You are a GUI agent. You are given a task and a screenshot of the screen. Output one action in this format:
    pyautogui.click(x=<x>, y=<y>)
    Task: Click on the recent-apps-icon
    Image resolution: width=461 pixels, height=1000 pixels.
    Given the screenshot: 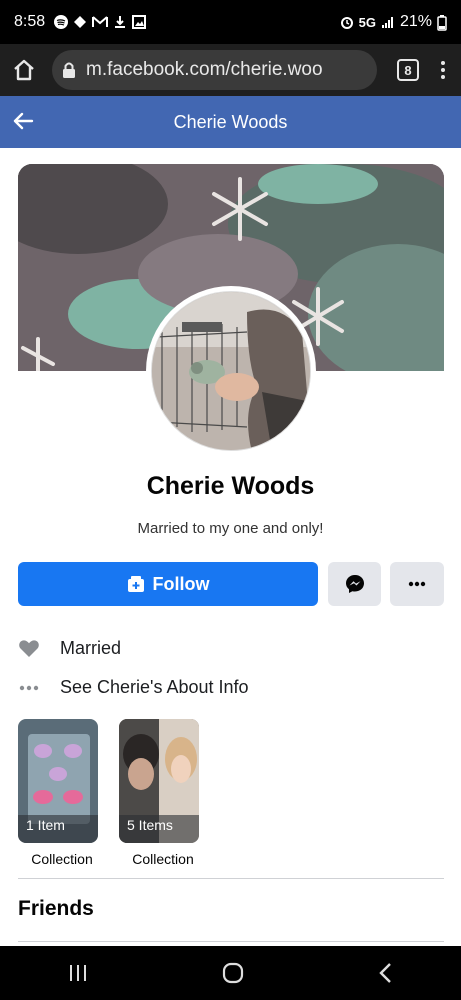 What is the action you would take?
    pyautogui.click(x=78, y=973)
    